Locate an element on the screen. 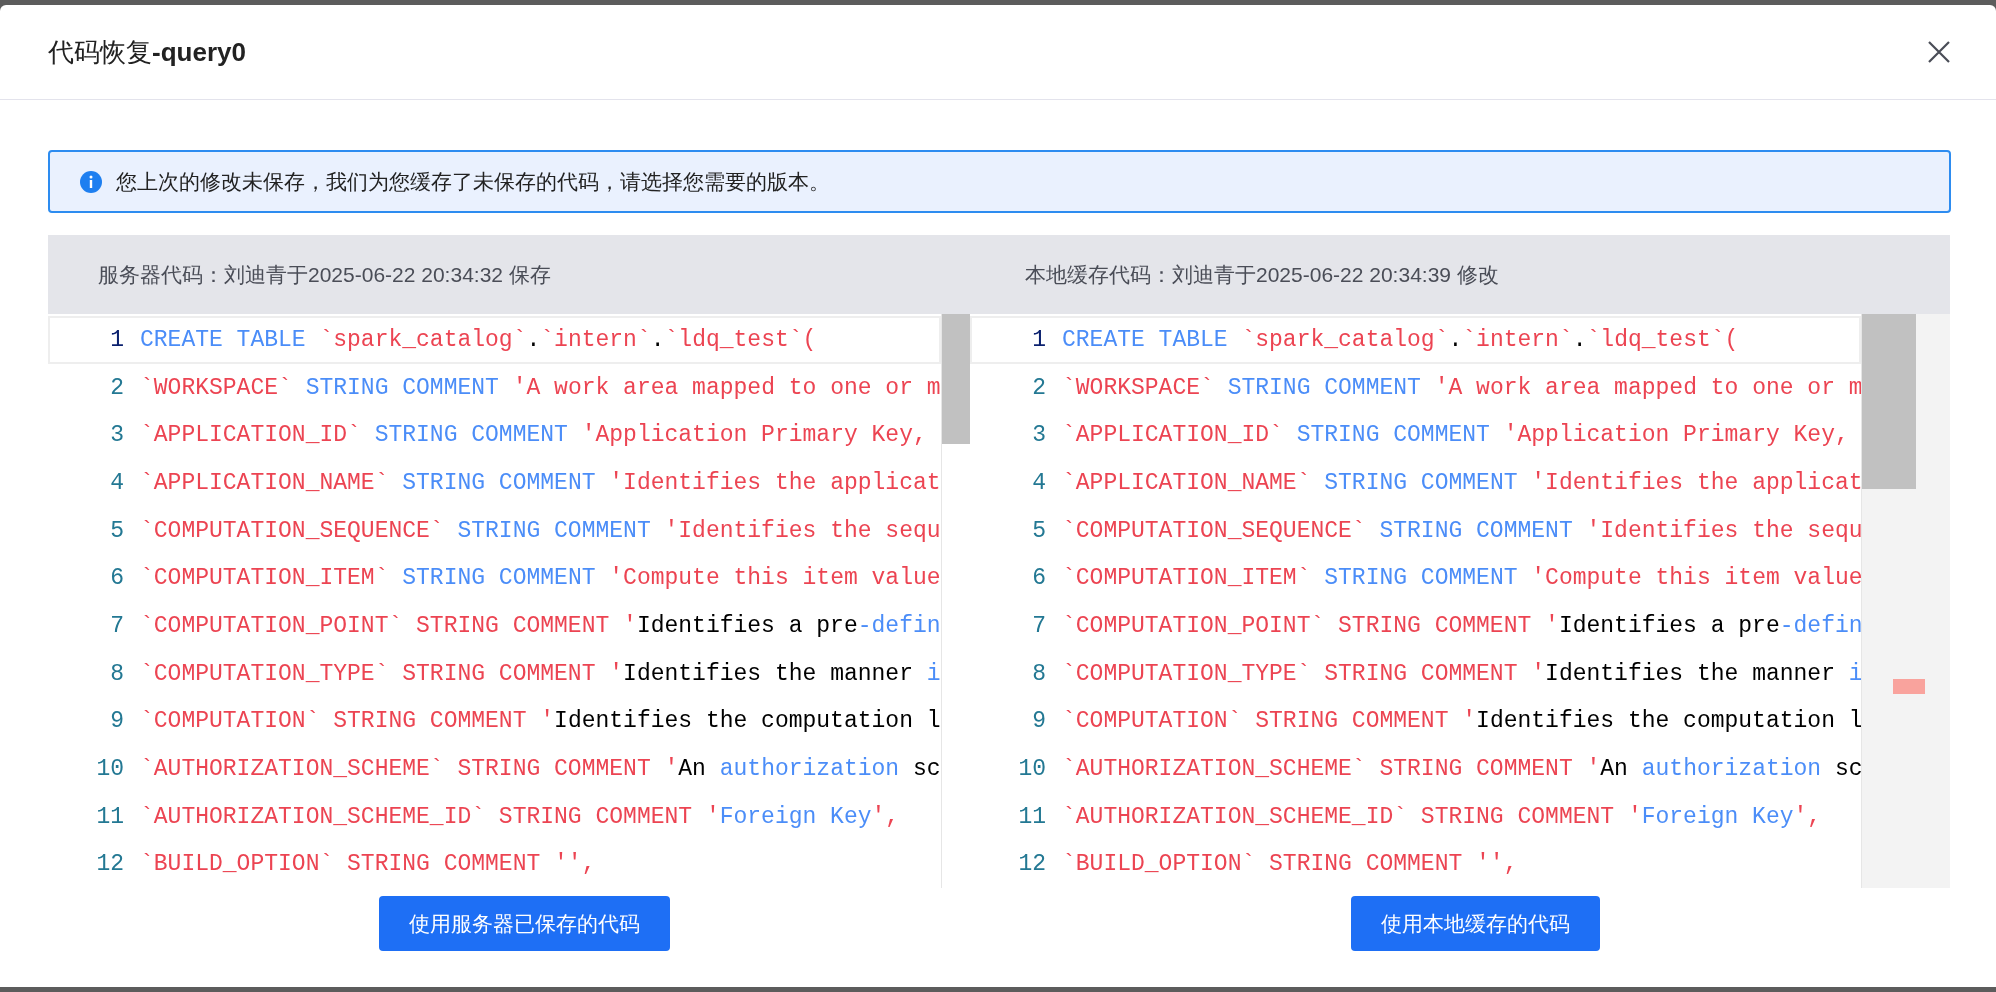 The image size is (1996, 992). pane-caption: 服务器代码：刘迪青于2025-06-22 20:34:32 保存 is located at coordinates (324, 274).